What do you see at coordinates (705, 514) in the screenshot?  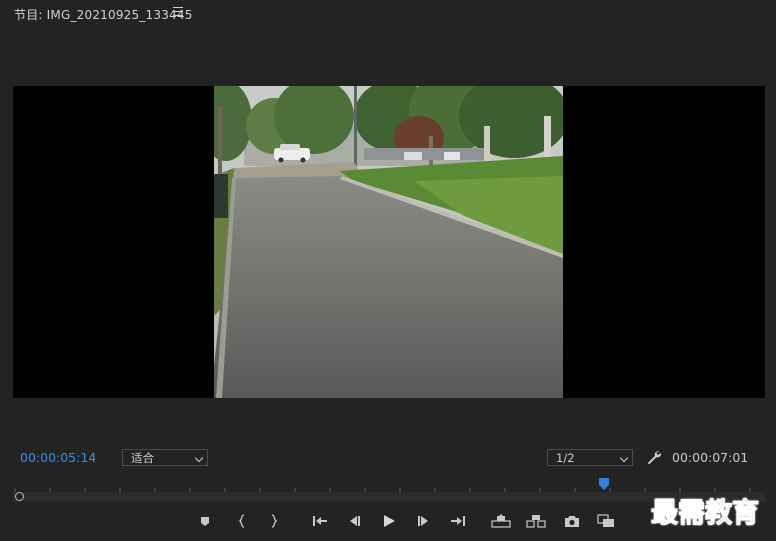 I see `watermark: 最需教育` at bounding box center [705, 514].